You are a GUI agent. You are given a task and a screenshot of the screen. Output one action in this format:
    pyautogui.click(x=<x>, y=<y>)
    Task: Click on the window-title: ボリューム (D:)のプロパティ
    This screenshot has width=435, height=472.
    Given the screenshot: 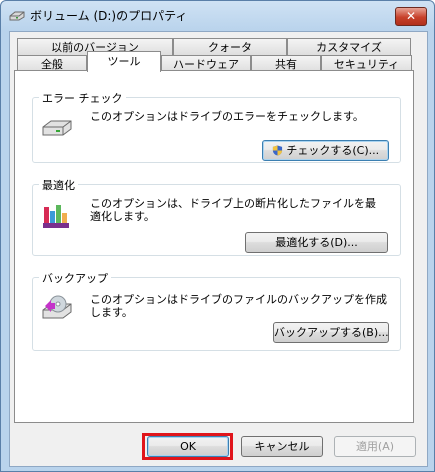 What is the action you would take?
    pyautogui.click(x=109, y=16)
    